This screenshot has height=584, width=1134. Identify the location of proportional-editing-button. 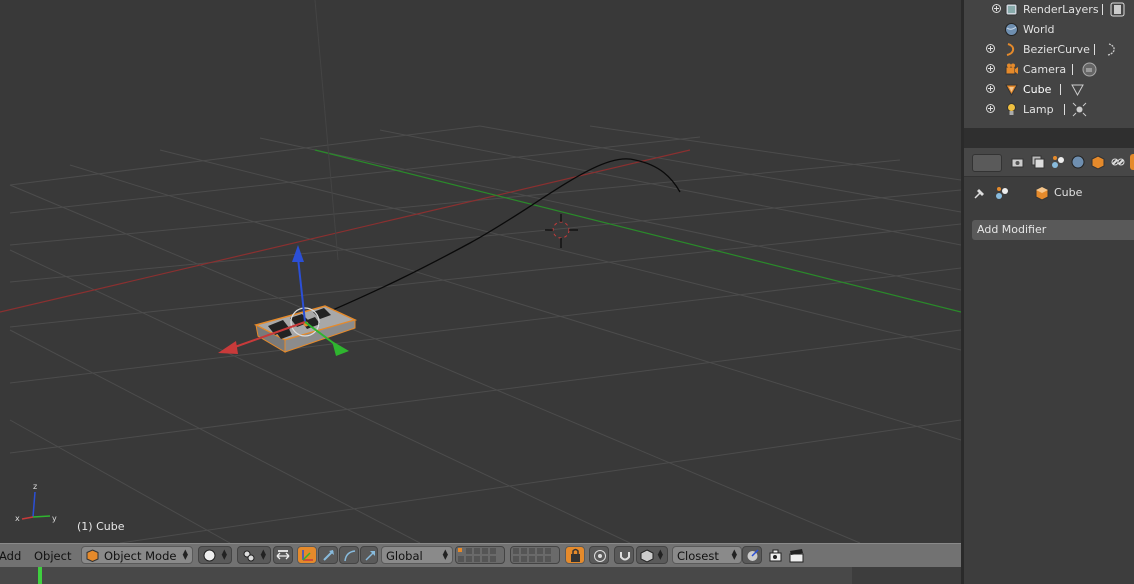
(599, 555).